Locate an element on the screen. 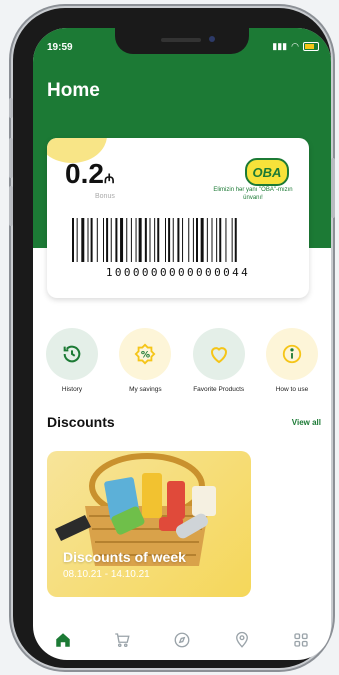  tab-bar is located at coordinates (182, 640).